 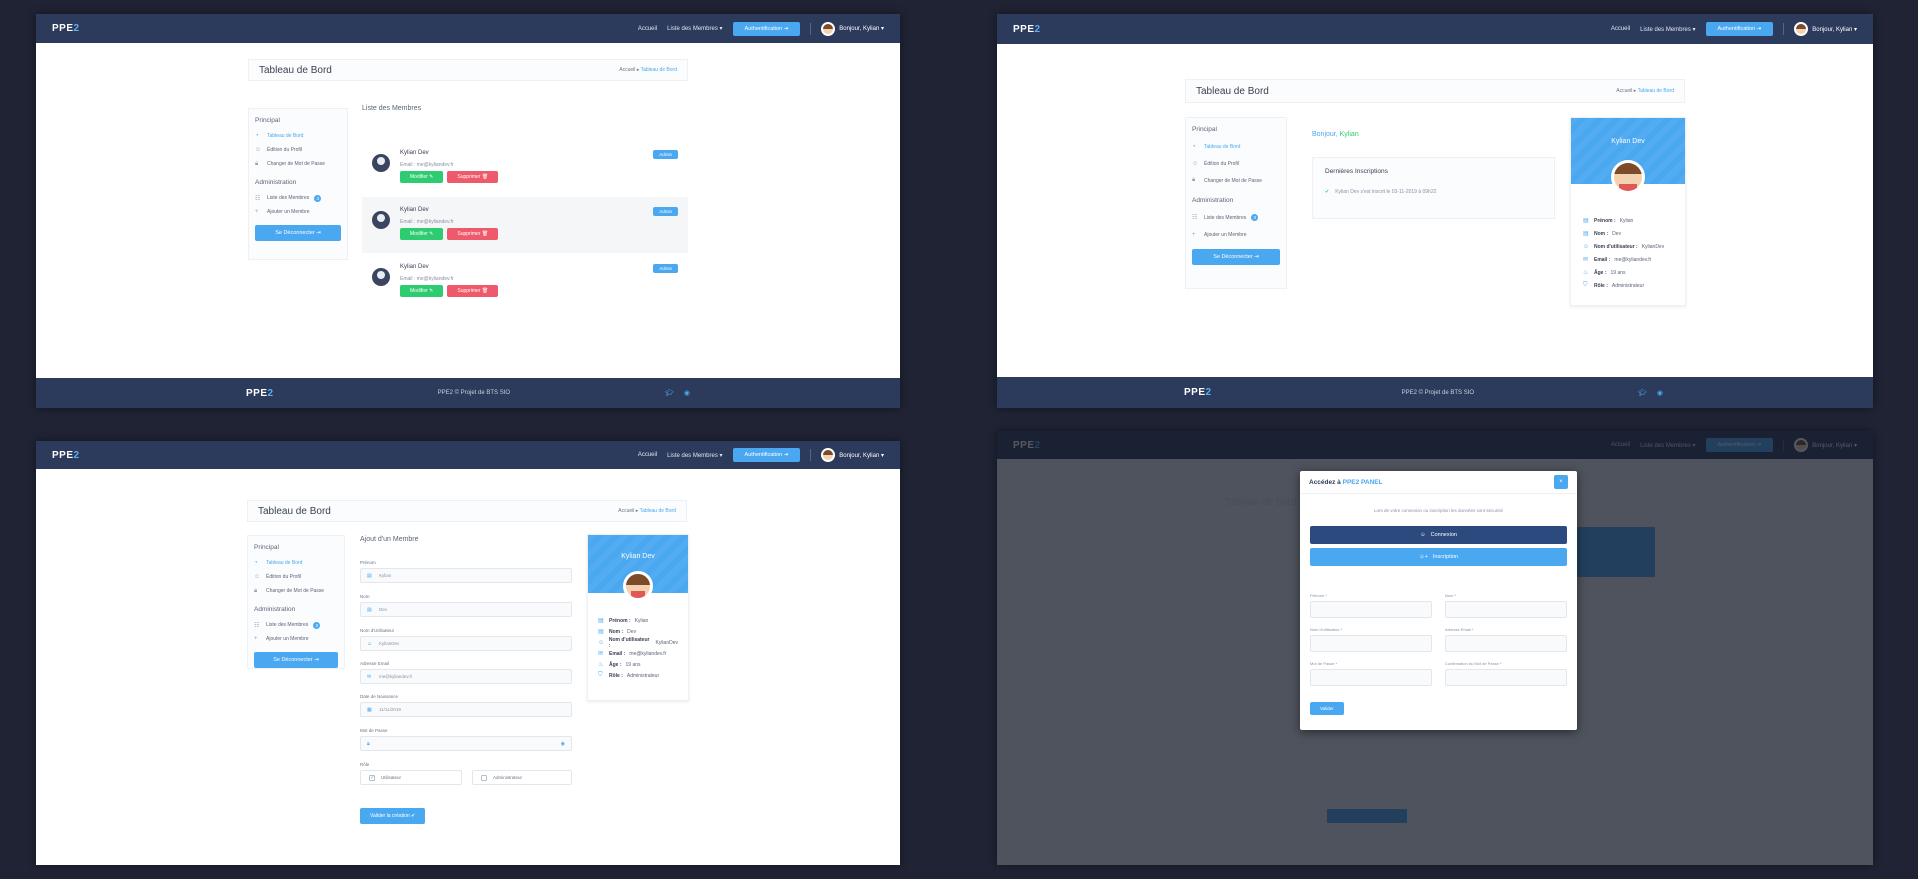 I want to click on welcome-text: Bonjour, Kylian, so click(x=1335, y=134).